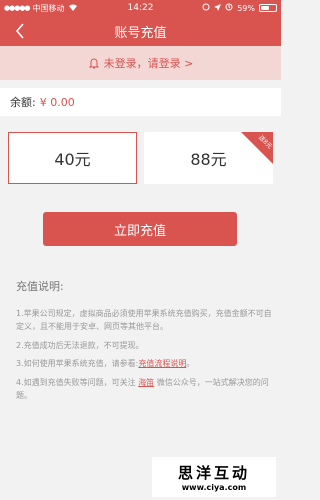 This screenshot has width=320, height=500. I want to click on battery-level, so click(265, 8).